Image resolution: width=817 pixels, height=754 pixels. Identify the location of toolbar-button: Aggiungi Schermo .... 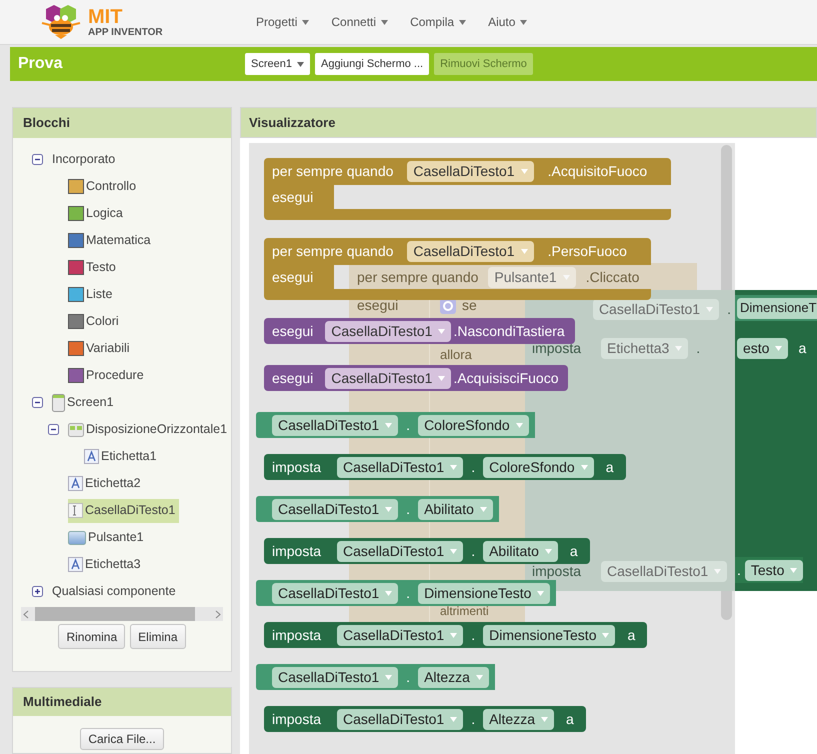
(372, 64).